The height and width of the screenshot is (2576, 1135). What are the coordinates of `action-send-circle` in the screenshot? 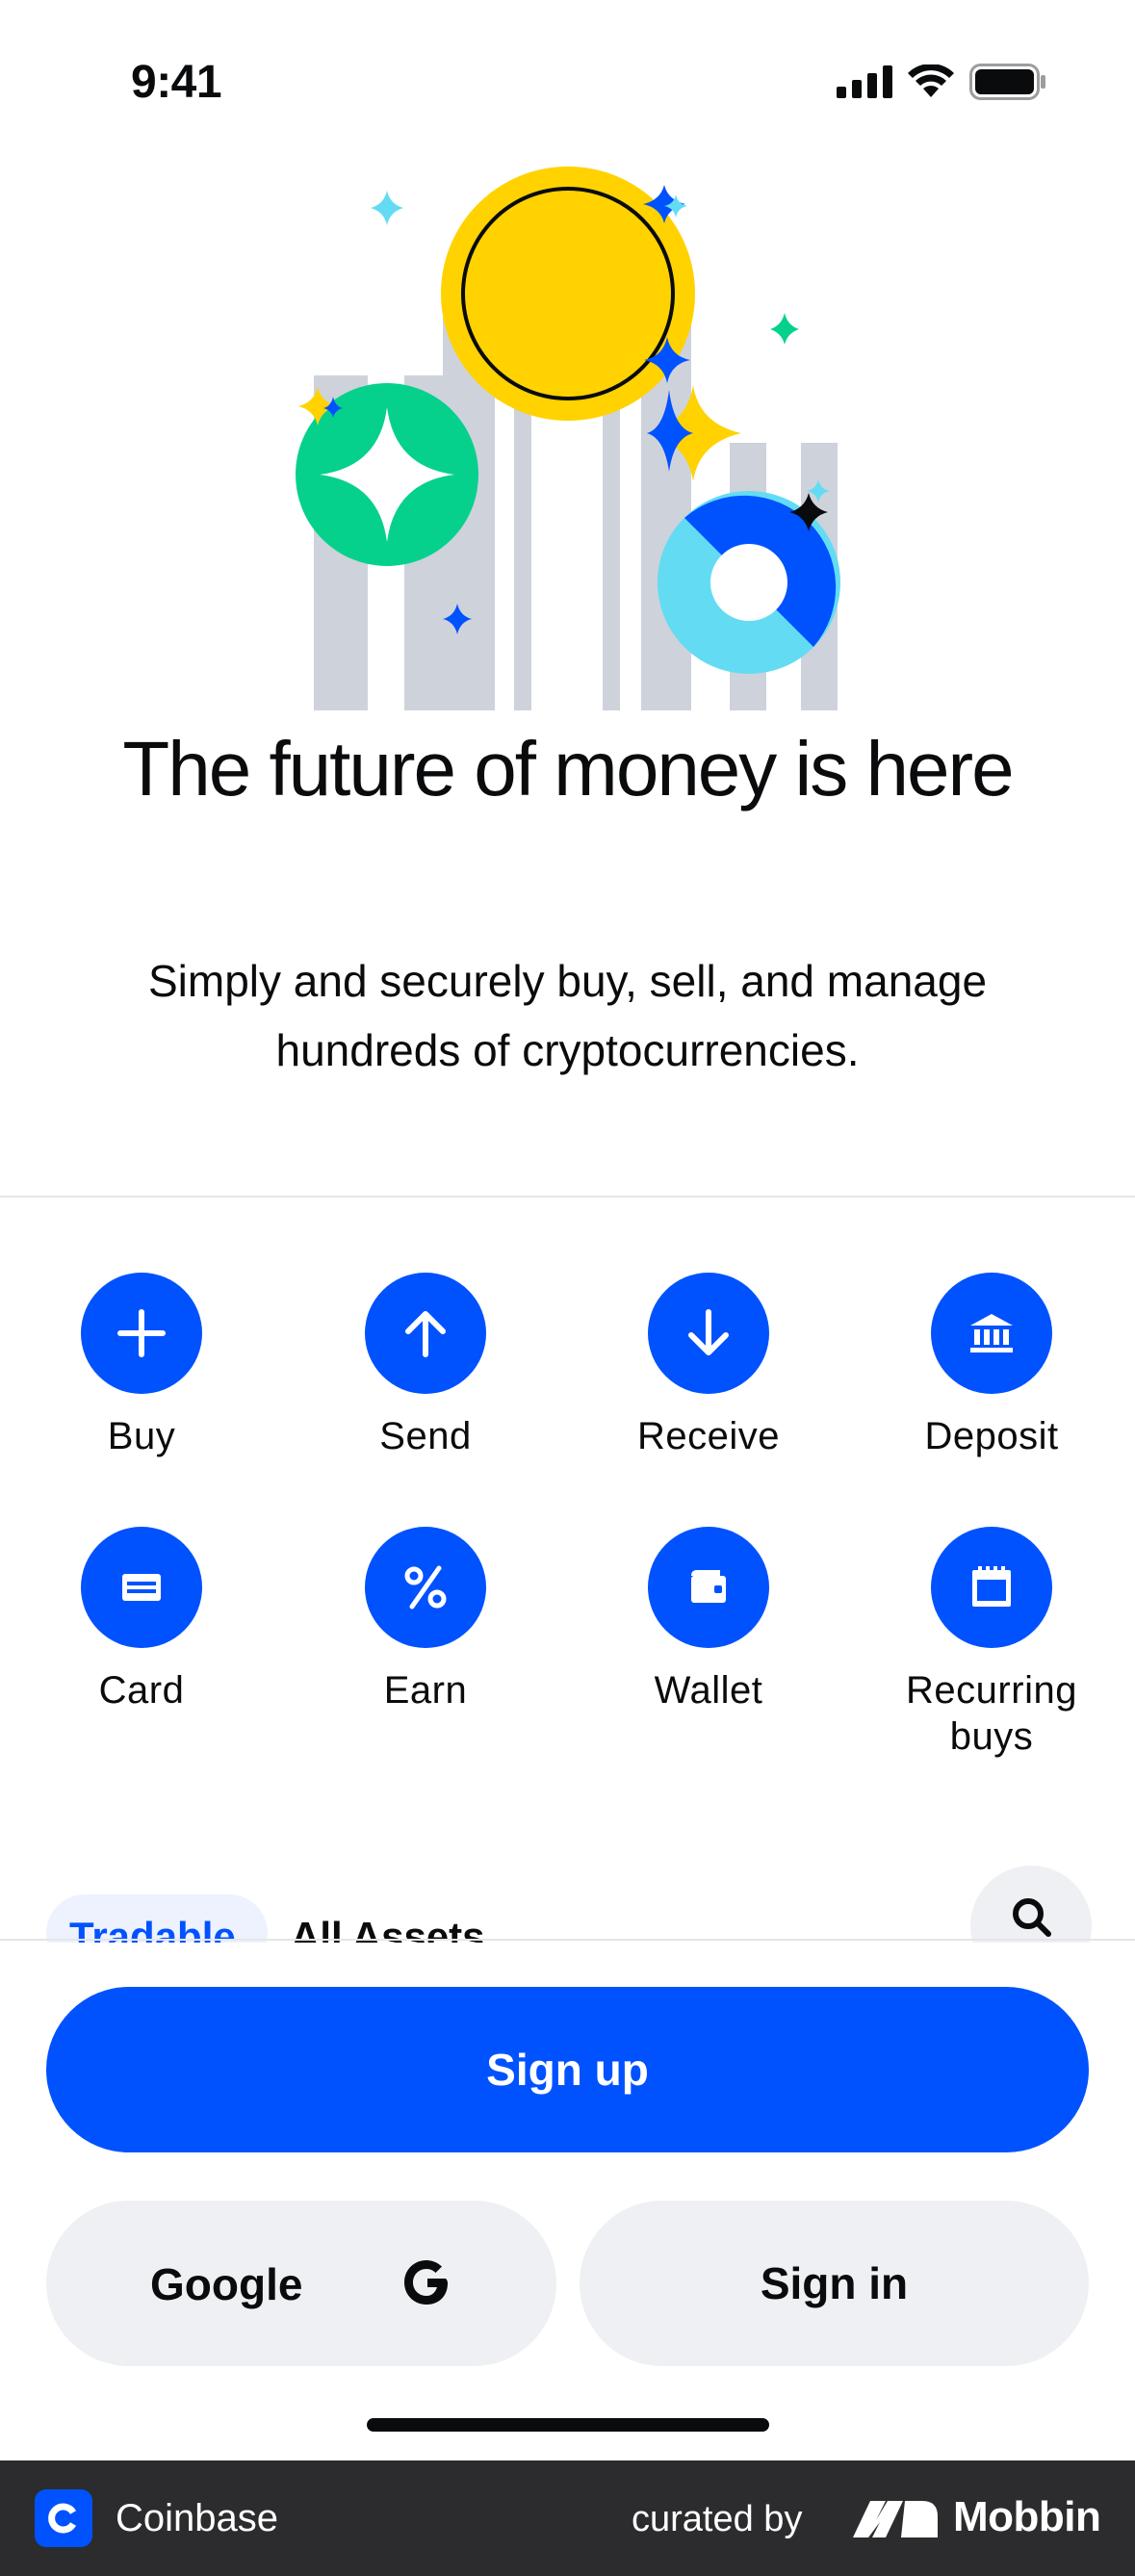 It's located at (425, 1334).